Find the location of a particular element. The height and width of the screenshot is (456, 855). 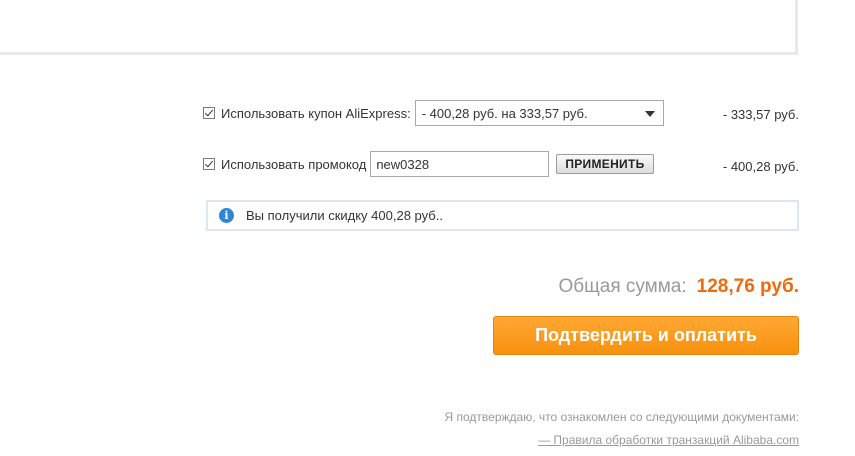

total-sum: Общая сумма: 128,76 руб. is located at coordinates (678, 287).